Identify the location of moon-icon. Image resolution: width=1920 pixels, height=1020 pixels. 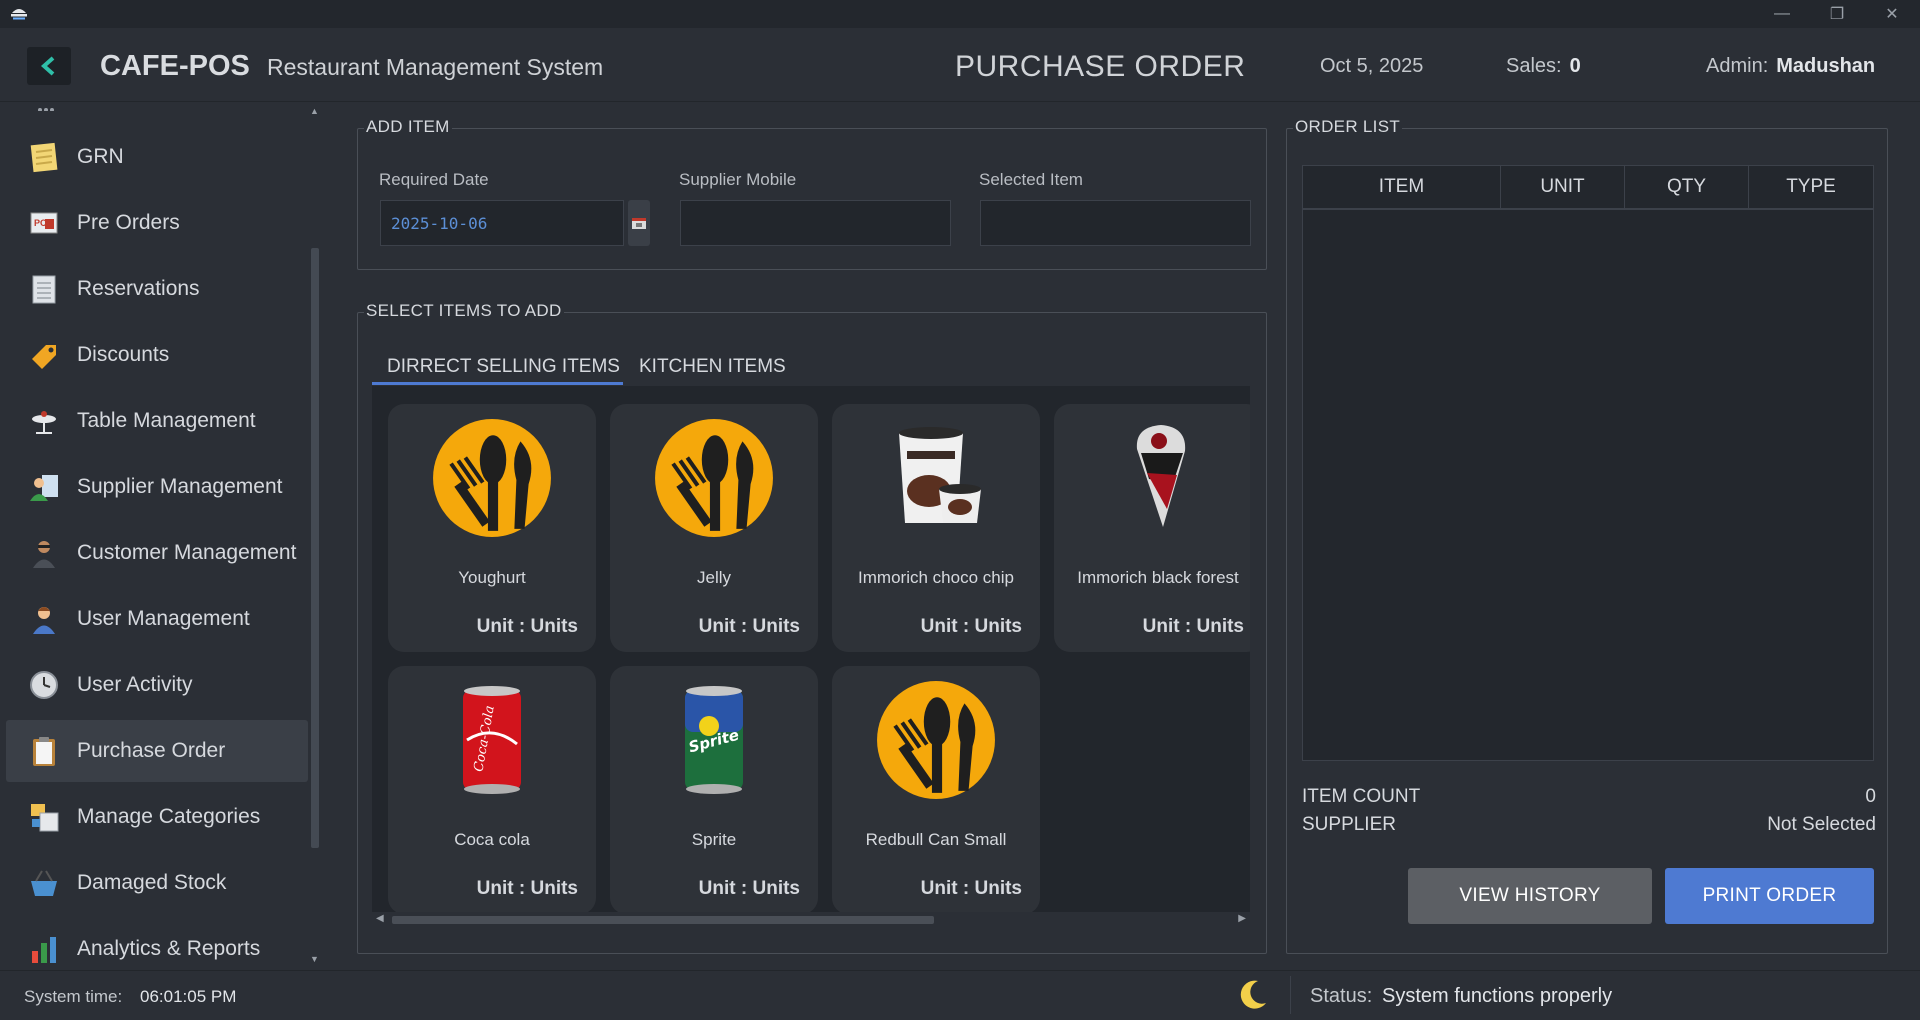
(1253, 997).